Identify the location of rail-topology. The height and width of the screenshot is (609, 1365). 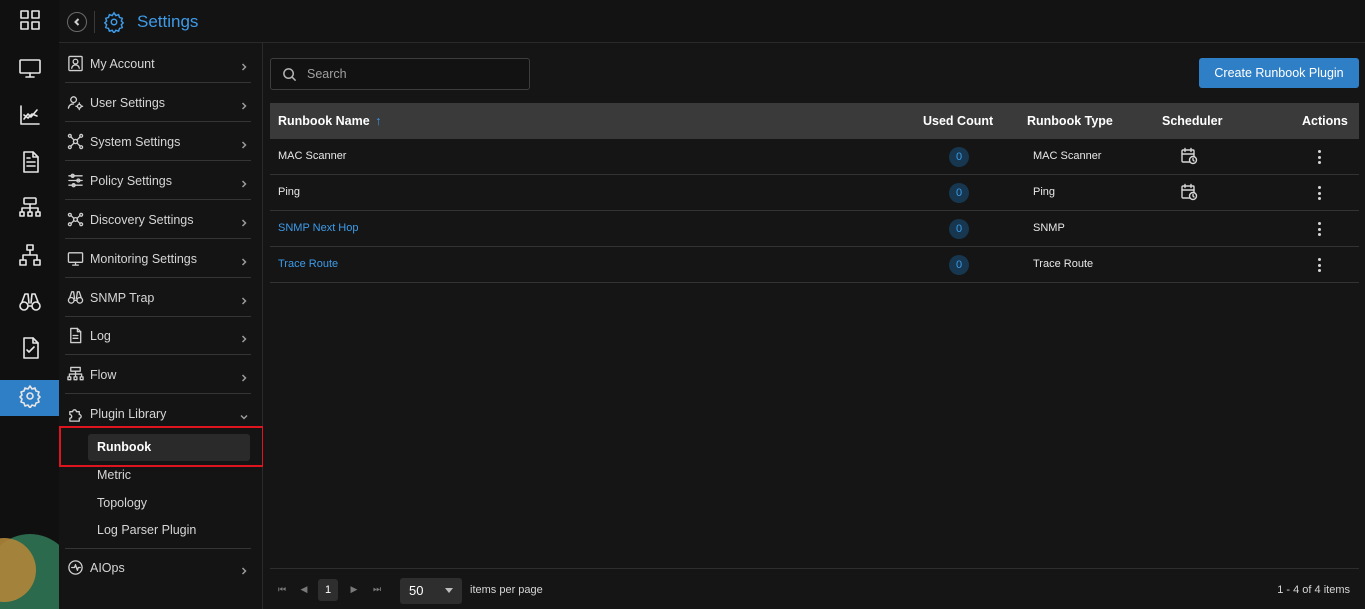
(29, 257).